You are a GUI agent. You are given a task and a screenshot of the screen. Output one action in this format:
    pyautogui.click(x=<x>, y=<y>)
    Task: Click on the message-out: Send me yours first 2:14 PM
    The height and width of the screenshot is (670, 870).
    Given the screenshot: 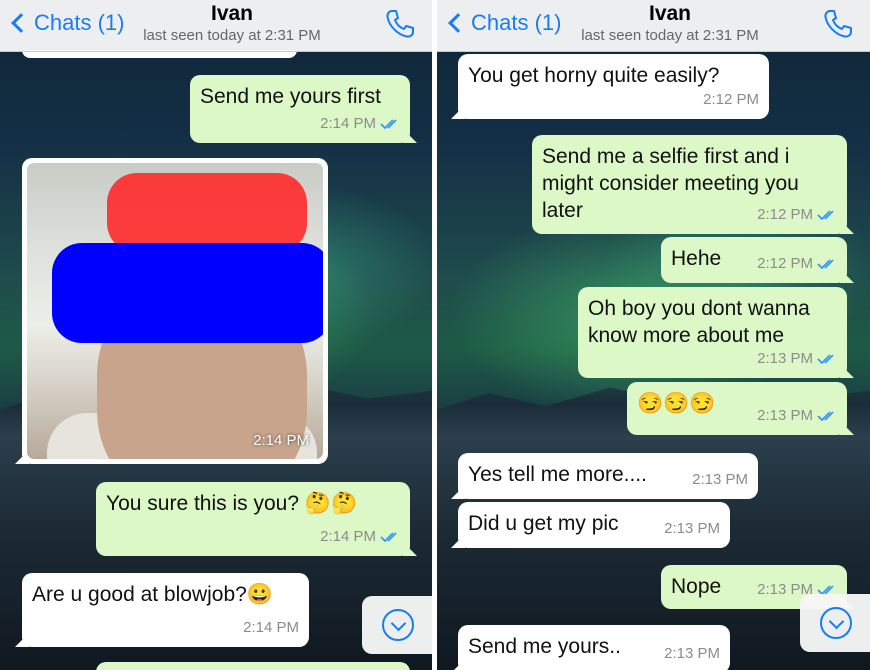 What is the action you would take?
    pyautogui.click(x=300, y=109)
    